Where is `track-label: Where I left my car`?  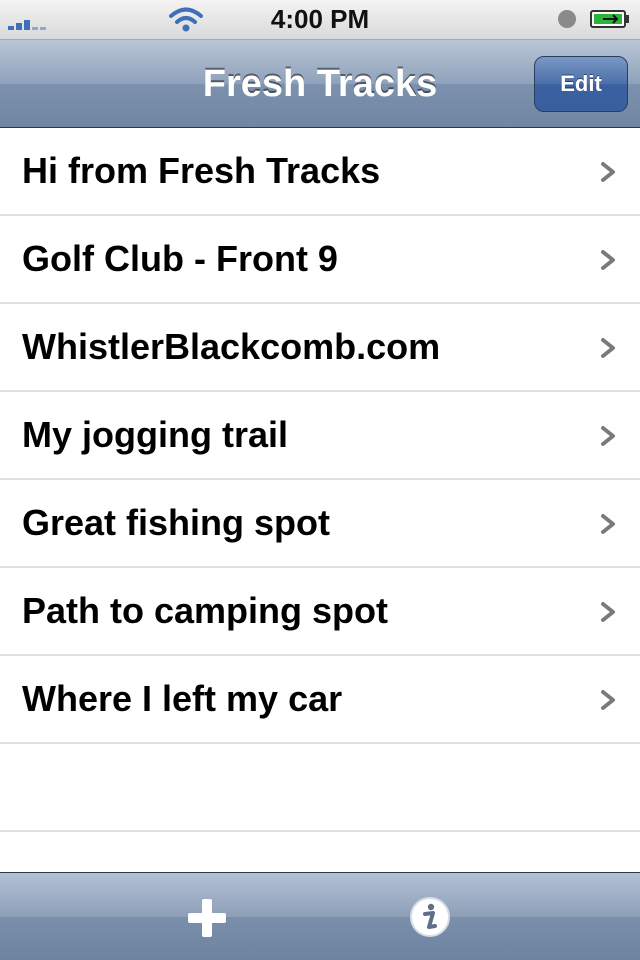 track-label: Where I left my car is located at coordinates (182, 698).